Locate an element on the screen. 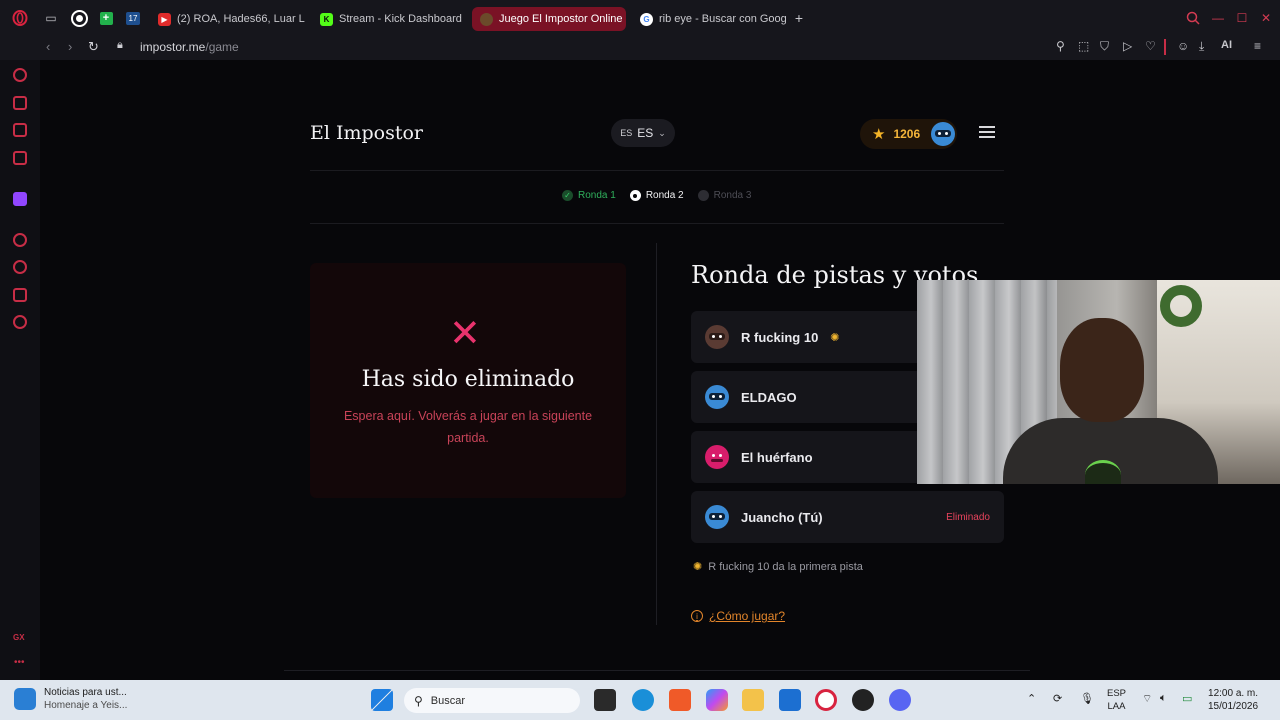 This screenshot has width=1280, height=720. points-value: 1206 is located at coordinates (907, 134).